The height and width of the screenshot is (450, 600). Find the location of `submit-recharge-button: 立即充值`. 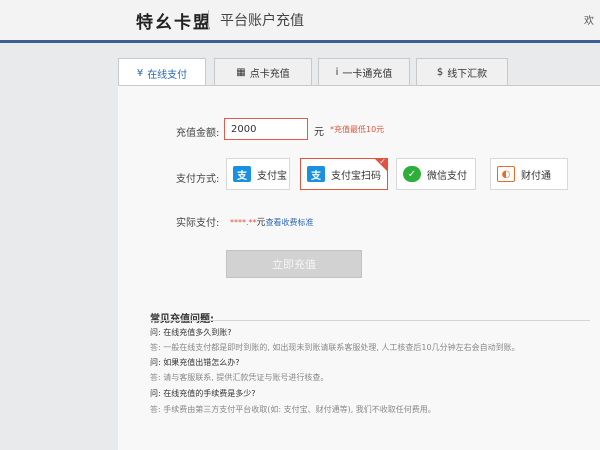

submit-recharge-button: 立即充值 is located at coordinates (294, 264).